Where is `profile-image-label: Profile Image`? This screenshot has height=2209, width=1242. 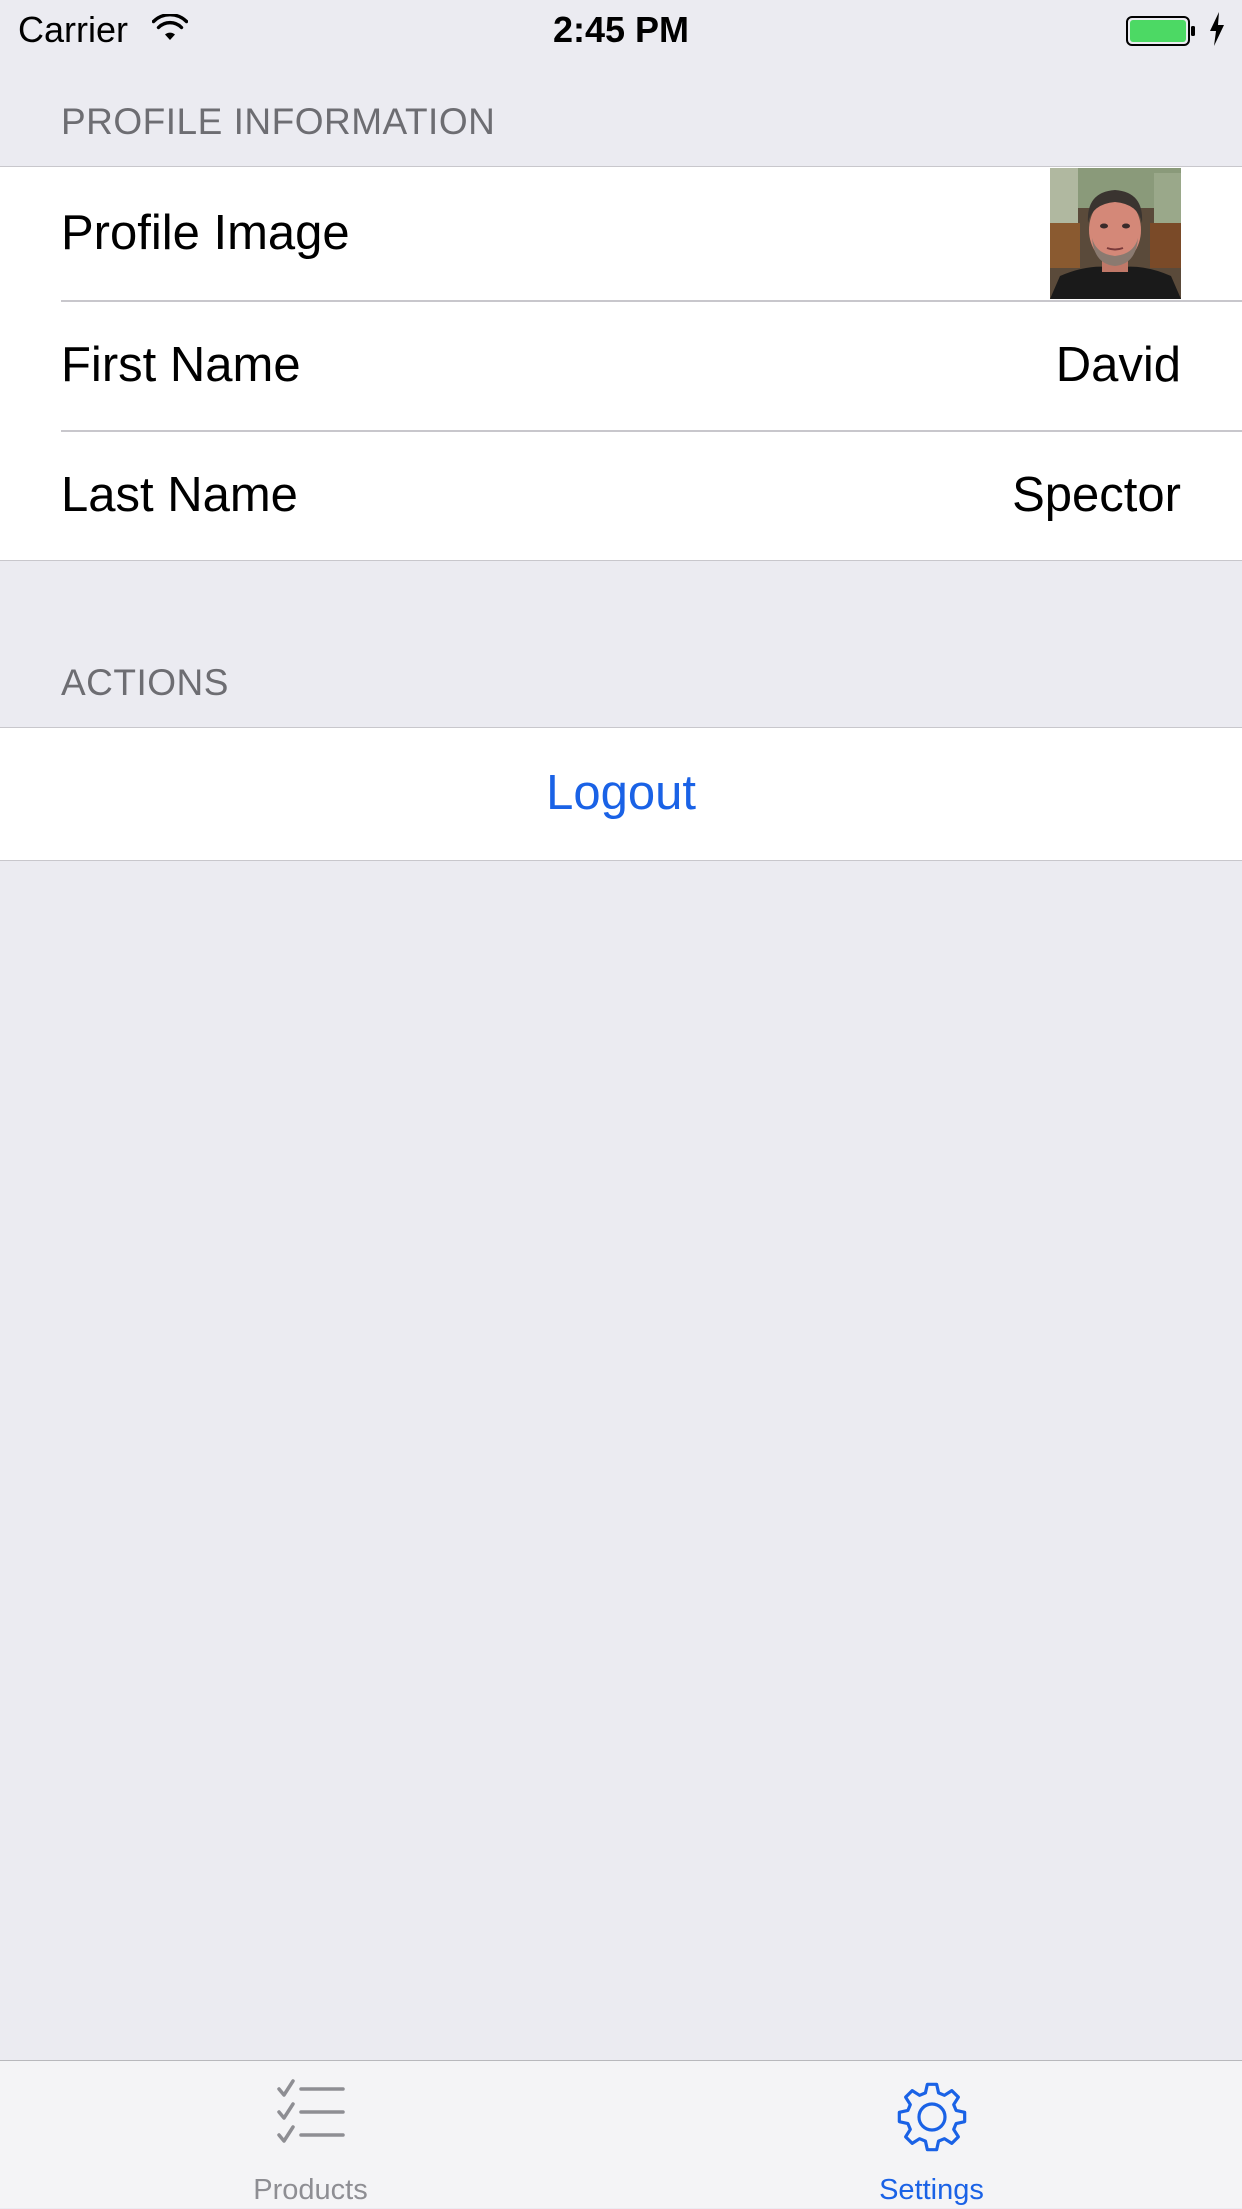
profile-image-label: Profile Image is located at coordinates (205, 233).